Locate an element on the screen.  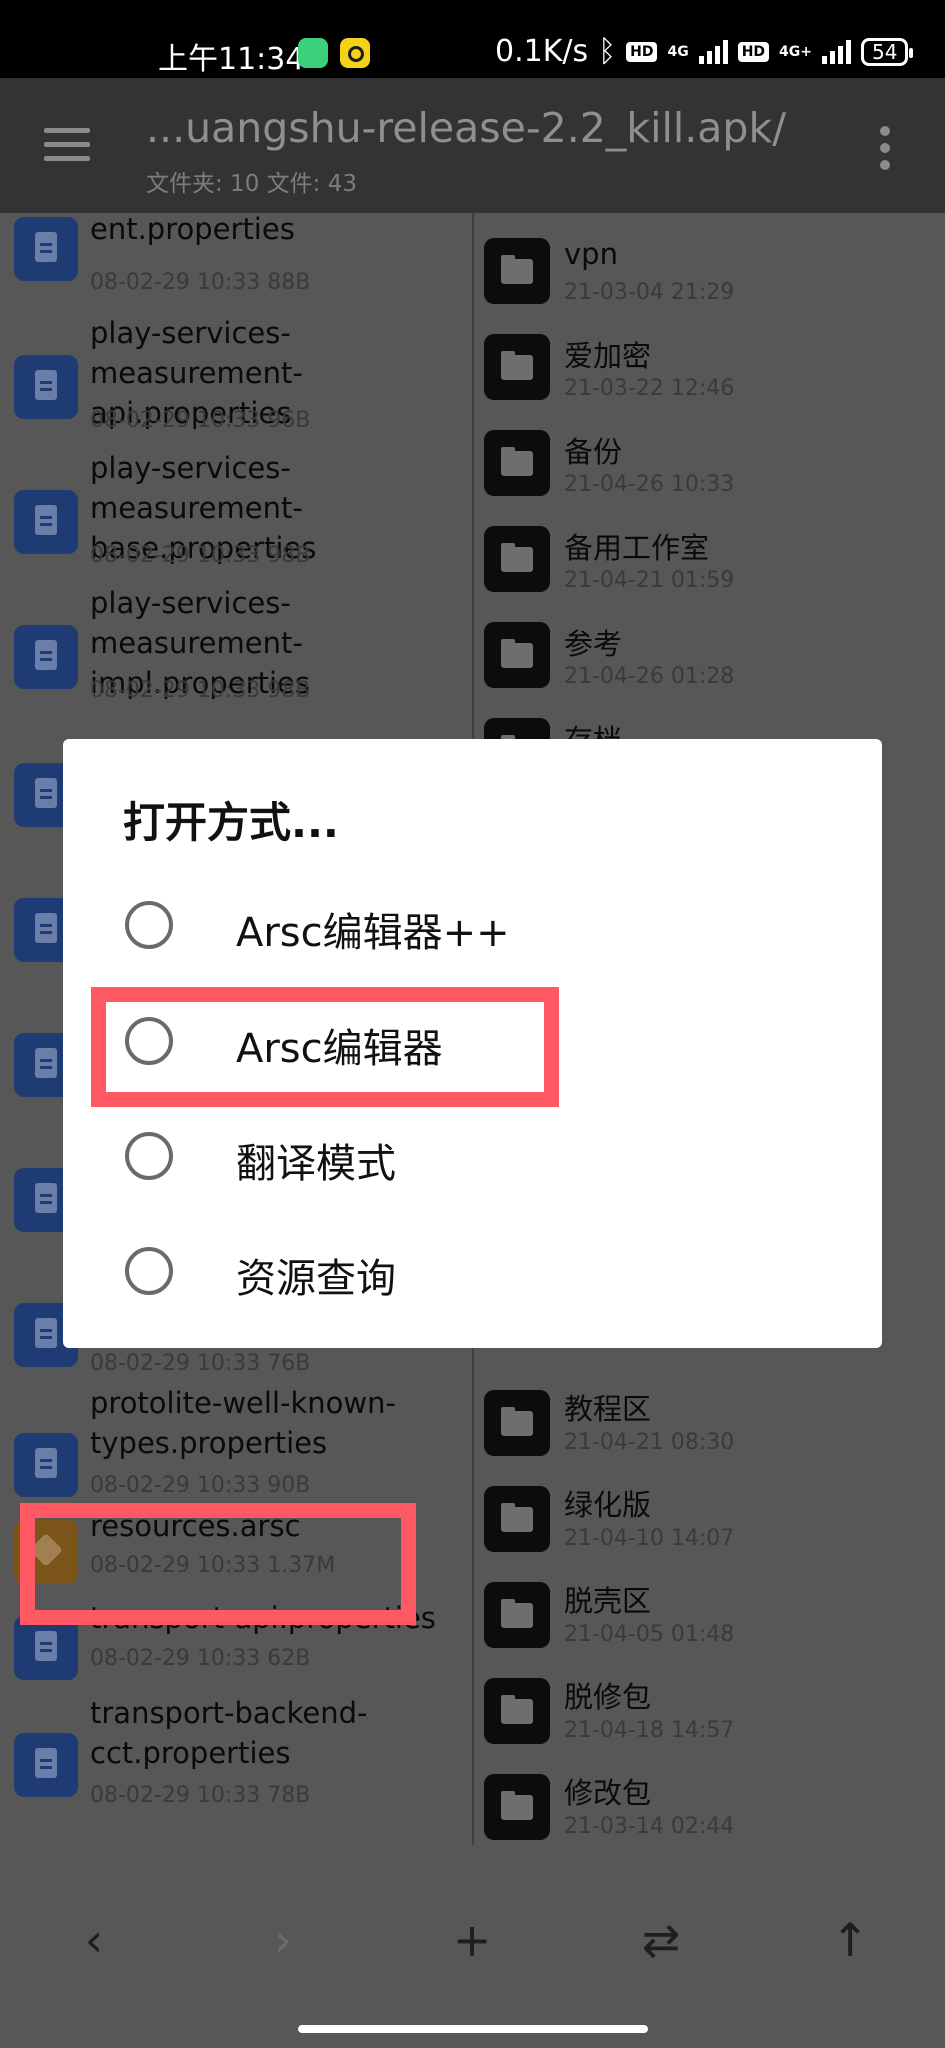
parent-folder-button: ↑ is located at coordinates (850, 1940).